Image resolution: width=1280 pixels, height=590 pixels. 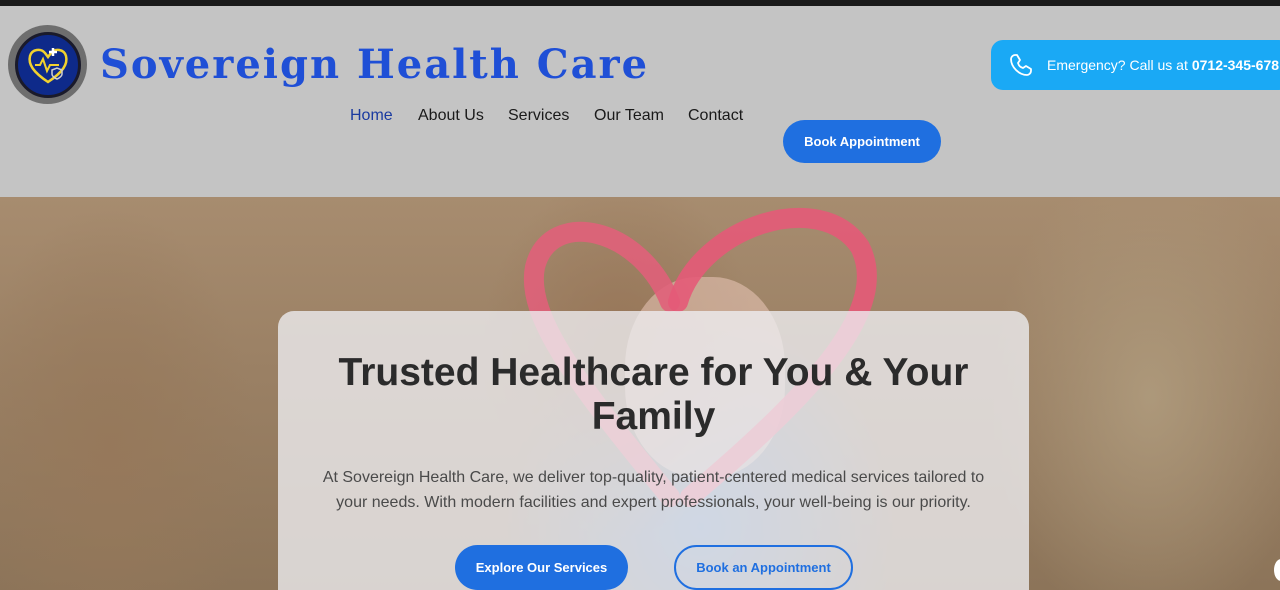 What do you see at coordinates (538, 116) in the screenshot?
I see `nav-services: Services` at bounding box center [538, 116].